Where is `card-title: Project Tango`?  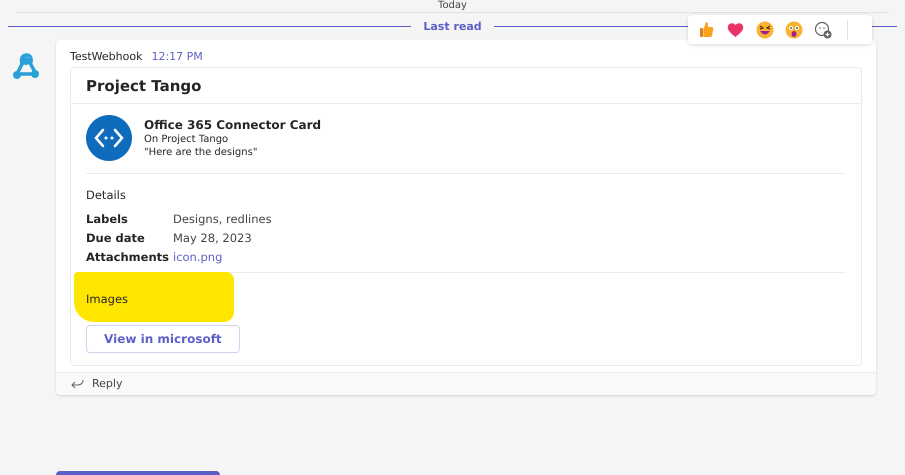
card-title: Project Tango is located at coordinates (466, 86).